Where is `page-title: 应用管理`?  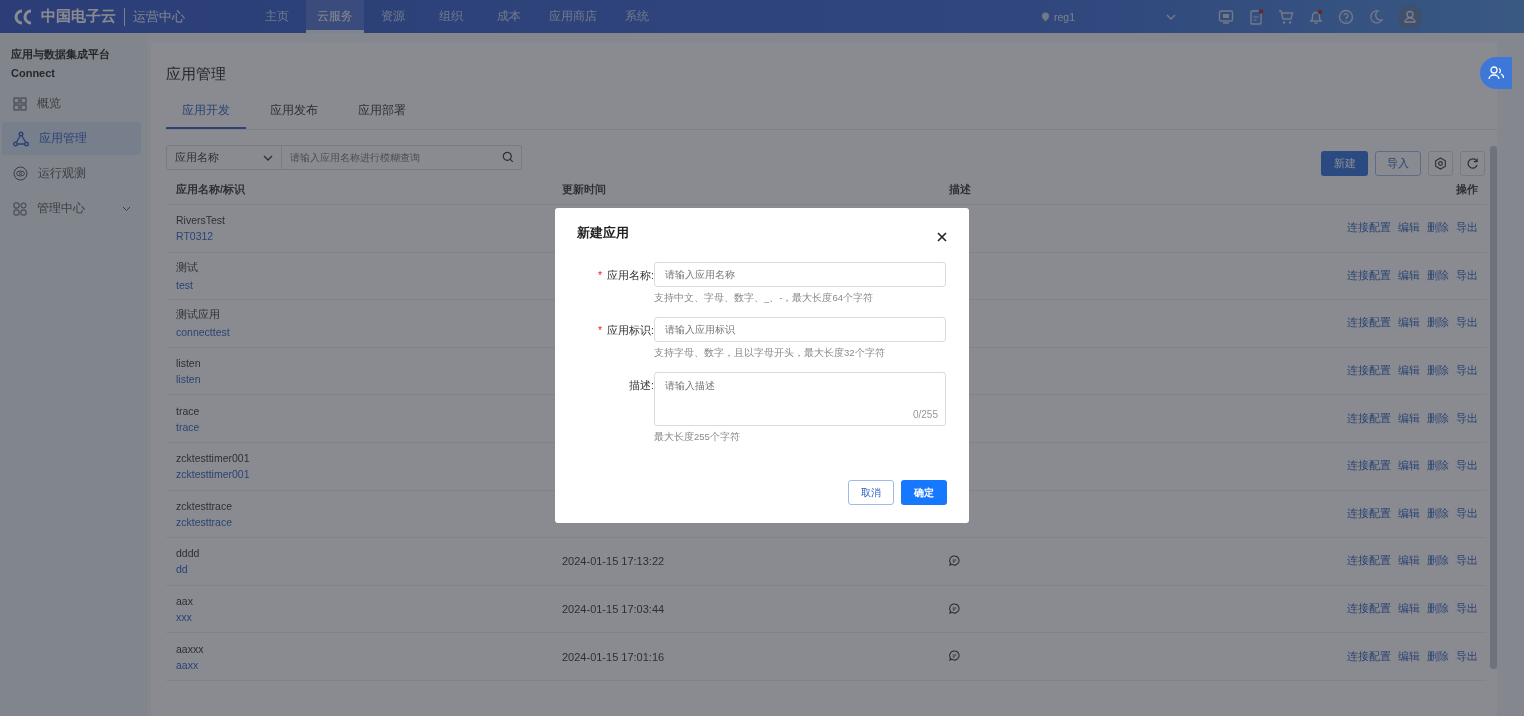 page-title: 应用管理 is located at coordinates (196, 74).